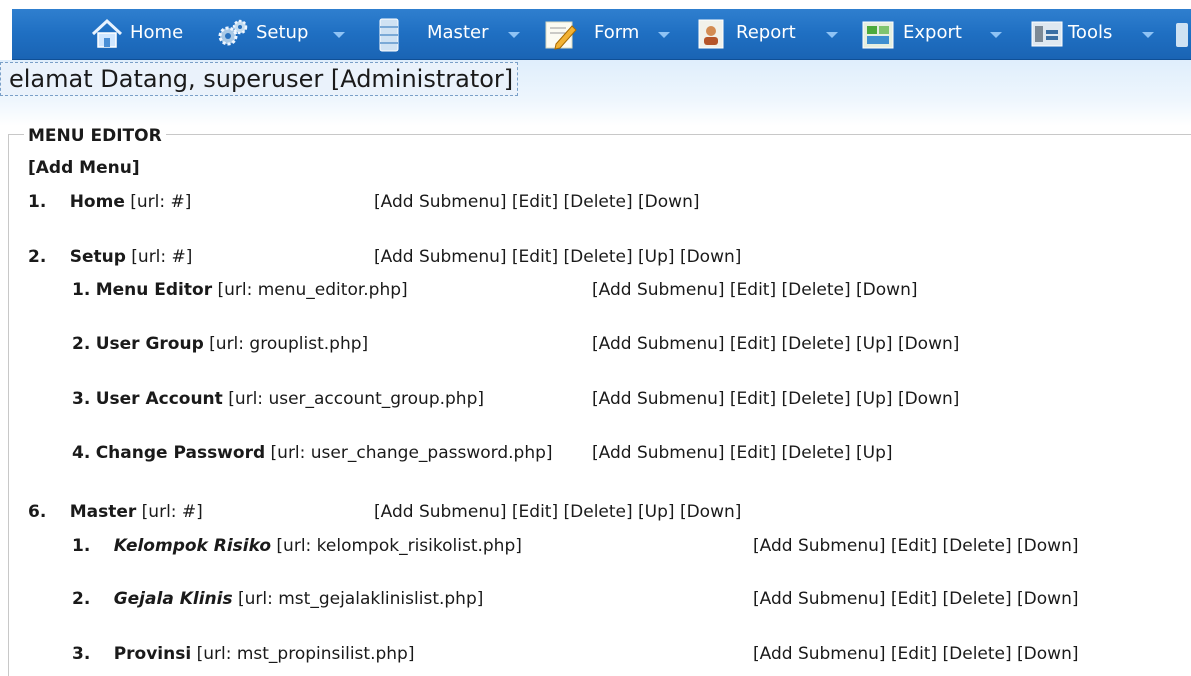  I want to click on nav-export-label: Export, so click(932, 32).